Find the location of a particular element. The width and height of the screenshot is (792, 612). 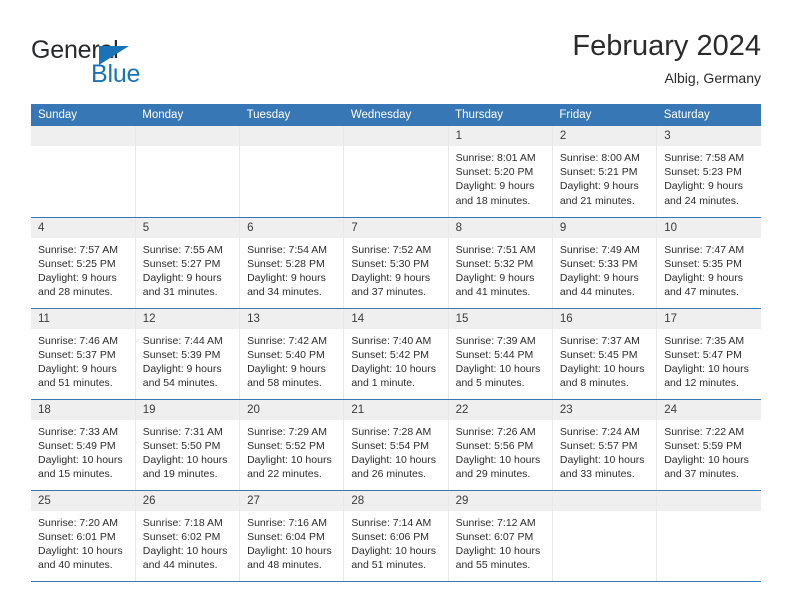

day-number: 20 is located at coordinates (292, 409).